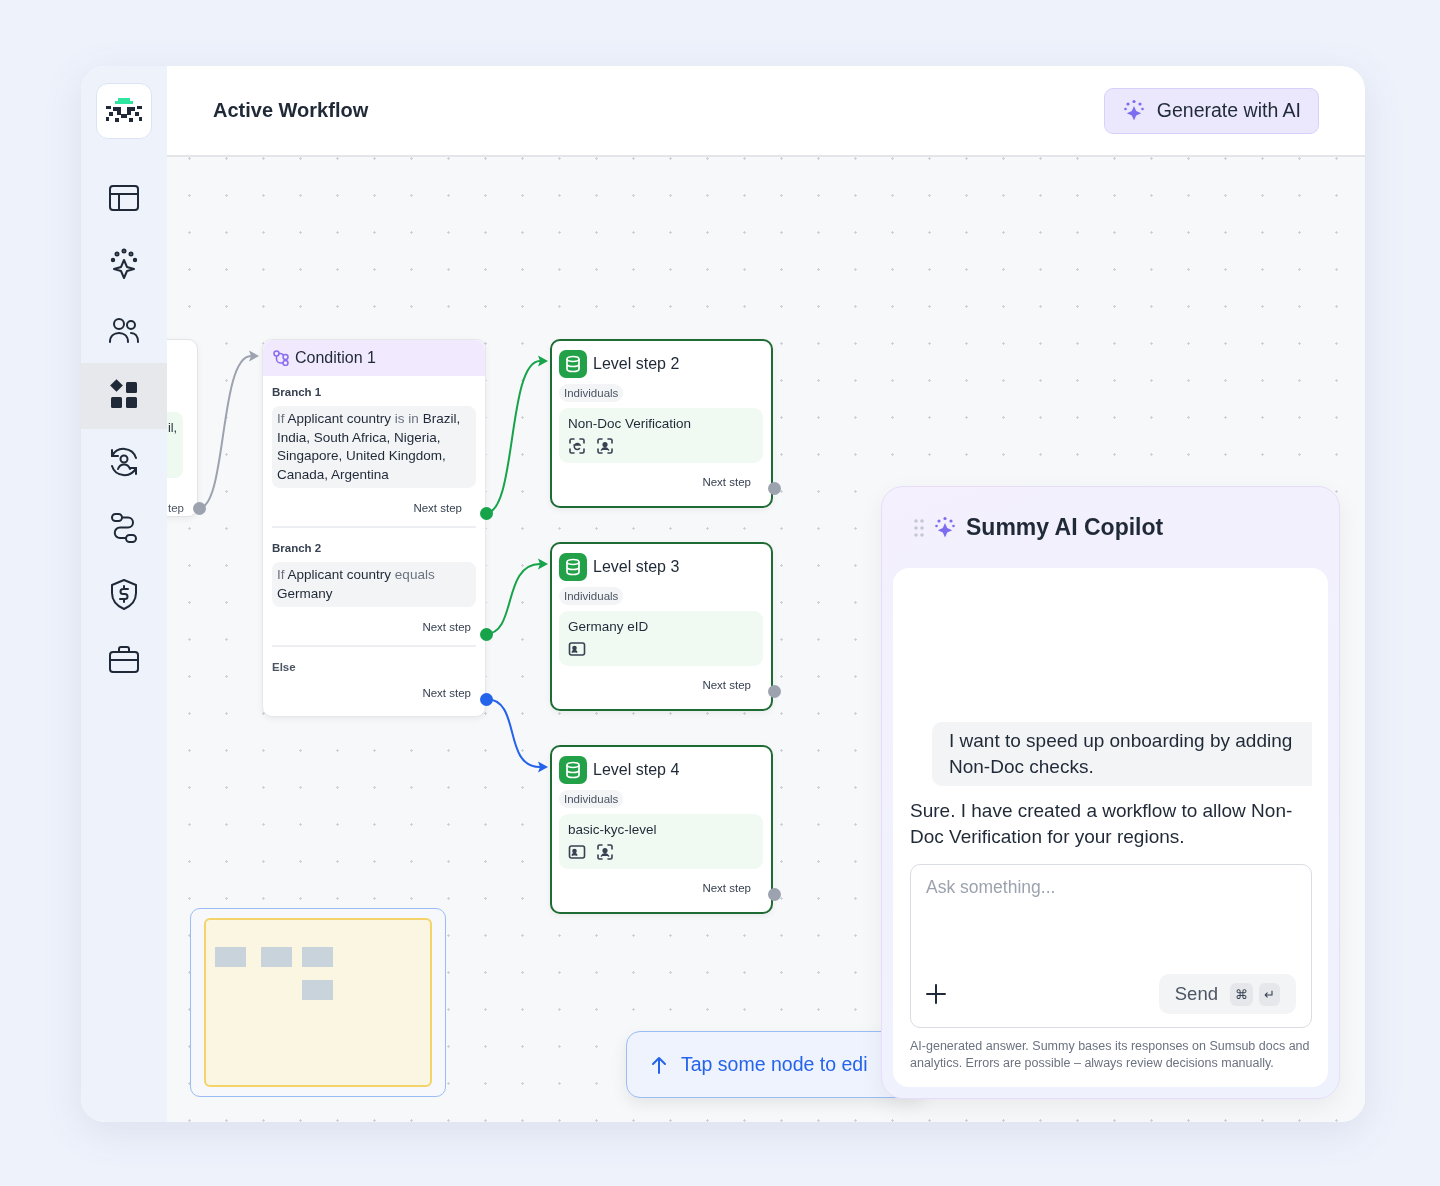 The height and width of the screenshot is (1186, 1440). Describe the element at coordinates (1269, 994) in the screenshot. I see `key-hint: ↵` at that location.